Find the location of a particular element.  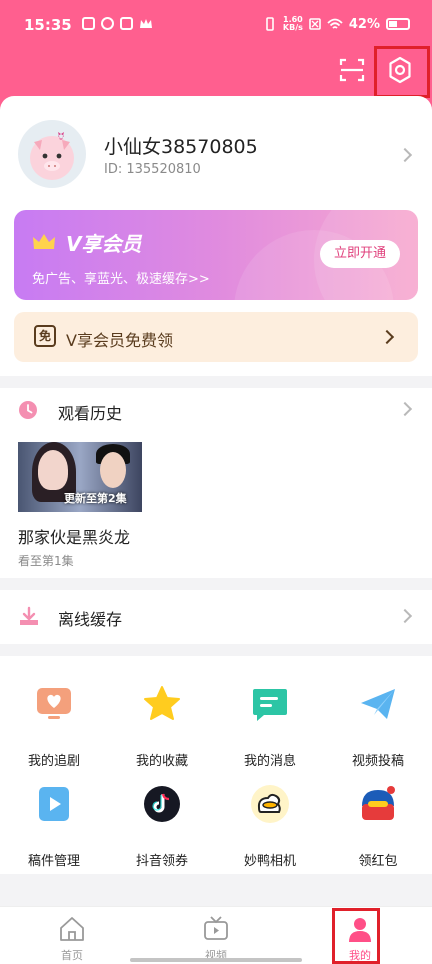

grid-label: 领红包 is located at coordinates (378, 861).